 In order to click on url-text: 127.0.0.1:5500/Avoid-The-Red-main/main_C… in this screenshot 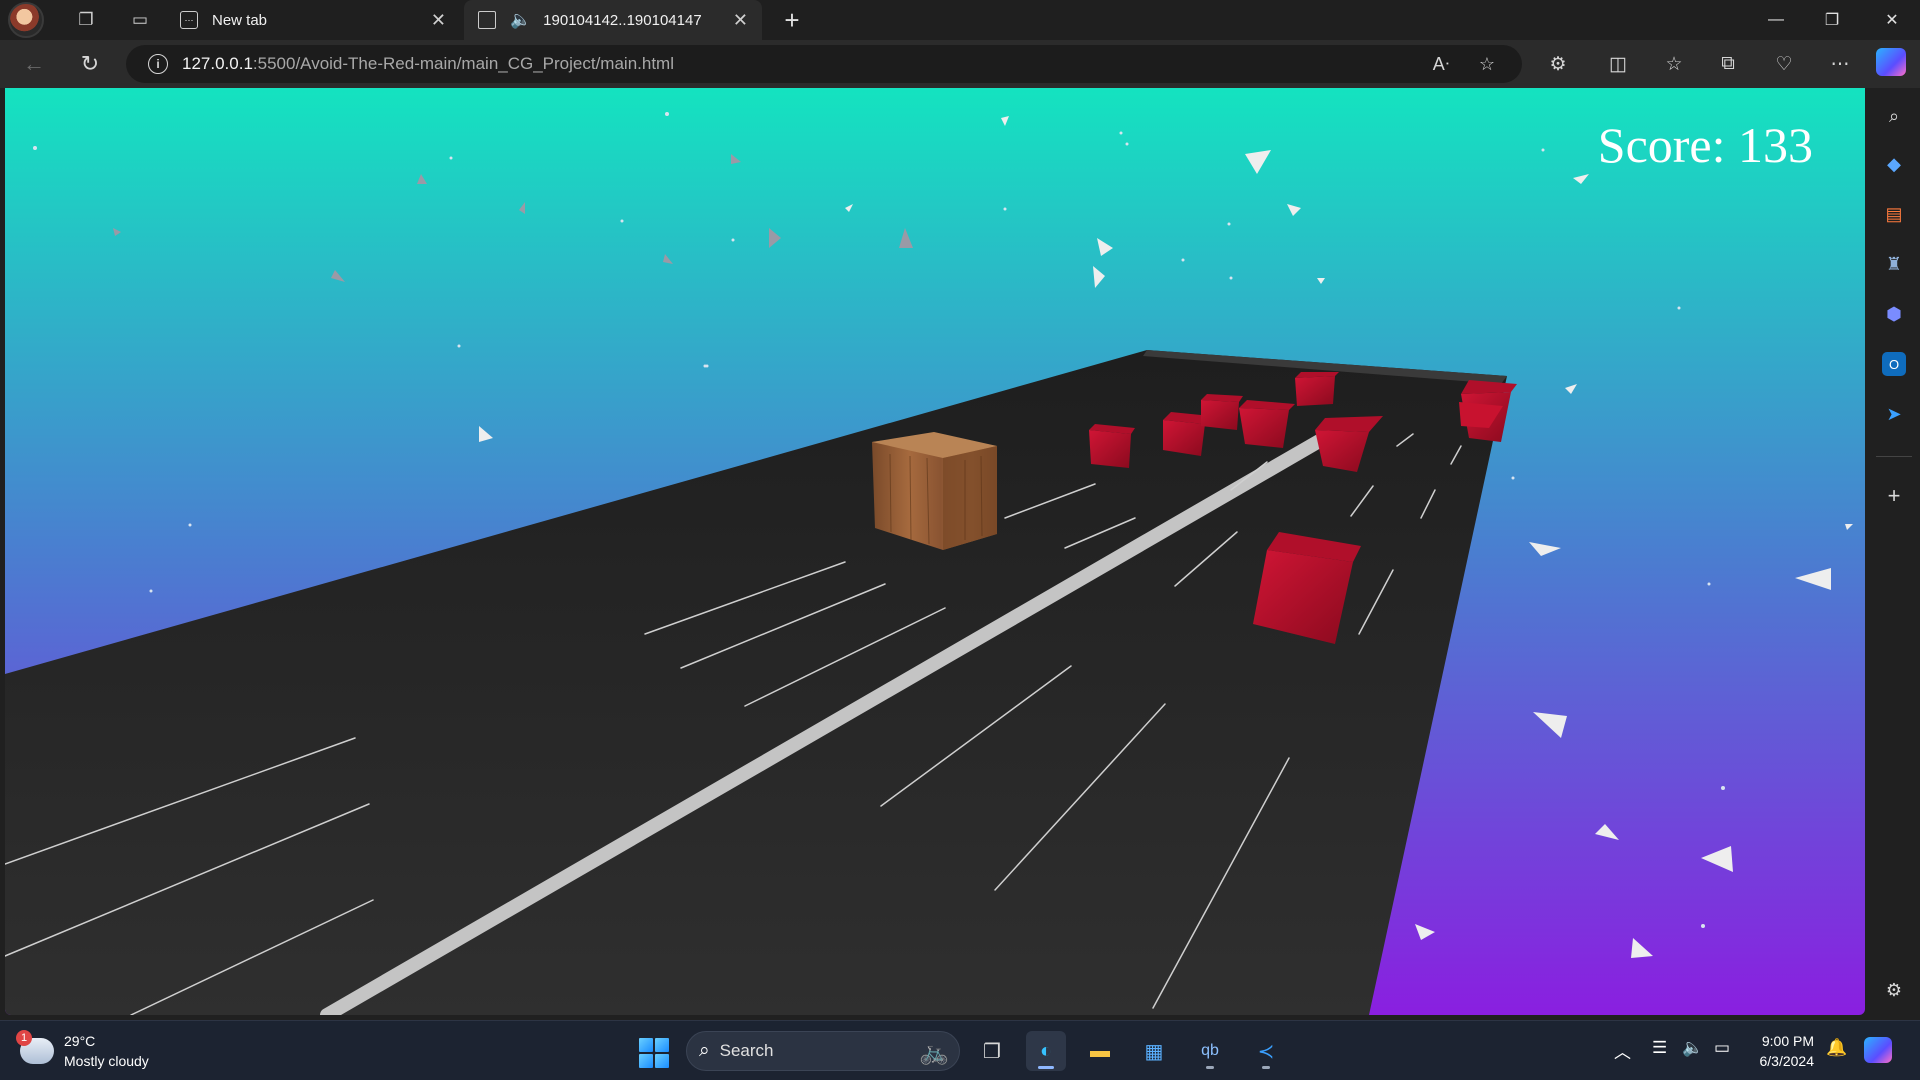, I will do `click(428, 64)`.